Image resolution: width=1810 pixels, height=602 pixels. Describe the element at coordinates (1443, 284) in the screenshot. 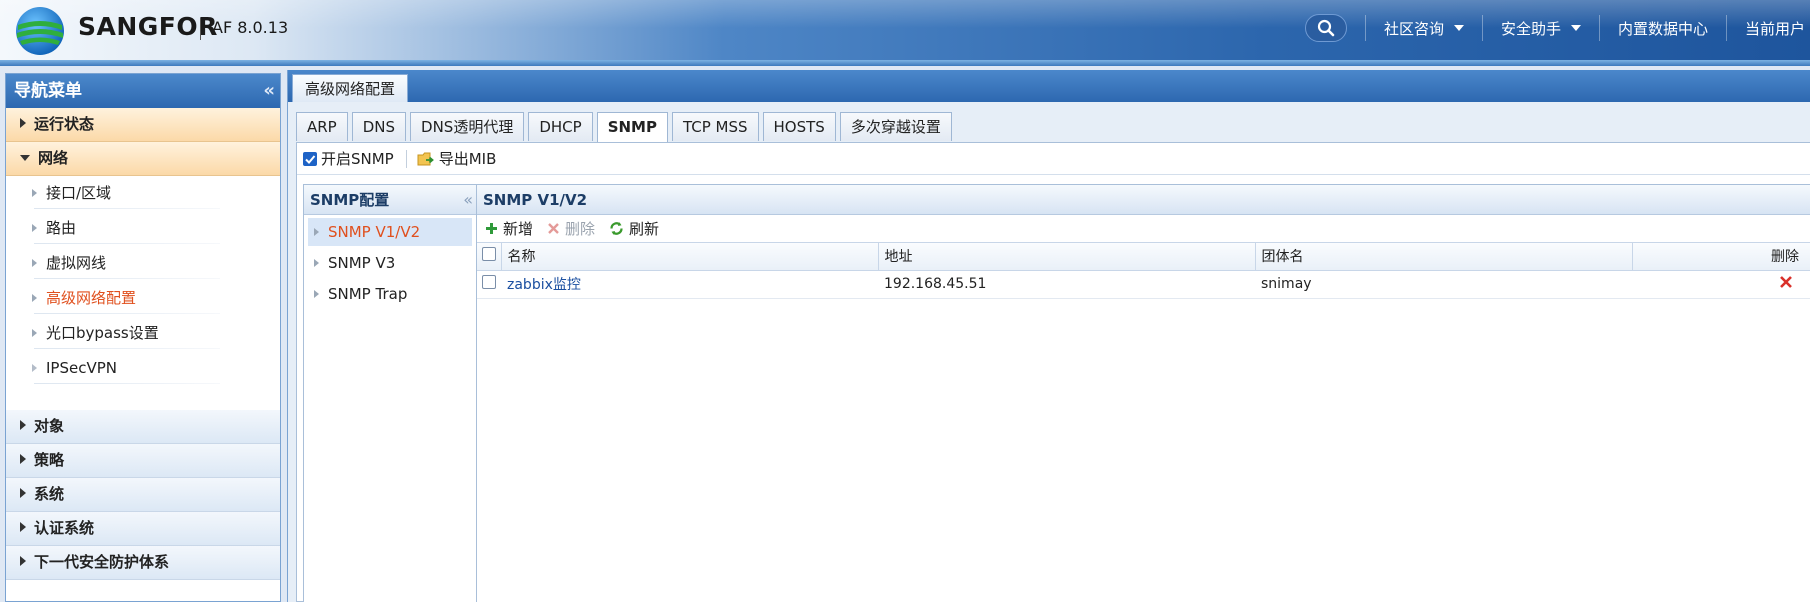

I see `row-community: snimay` at that location.